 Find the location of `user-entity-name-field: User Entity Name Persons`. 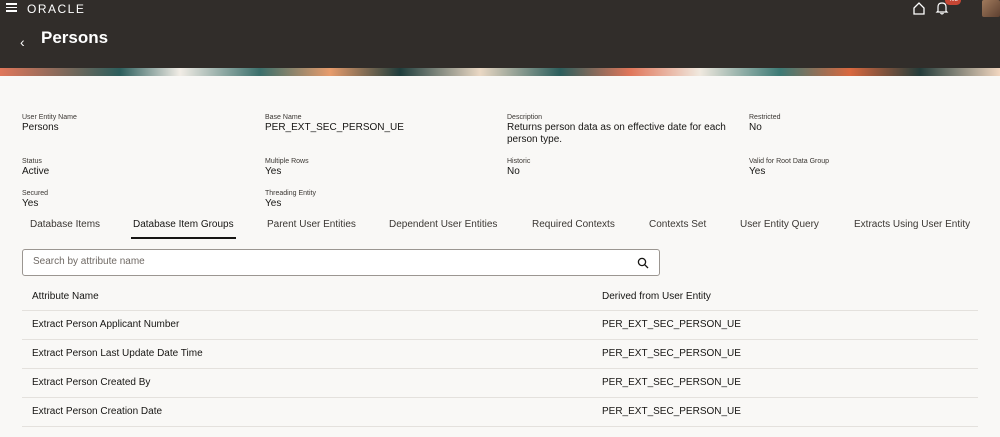

user-entity-name-field: User Entity Name Persons is located at coordinates (49, 123).